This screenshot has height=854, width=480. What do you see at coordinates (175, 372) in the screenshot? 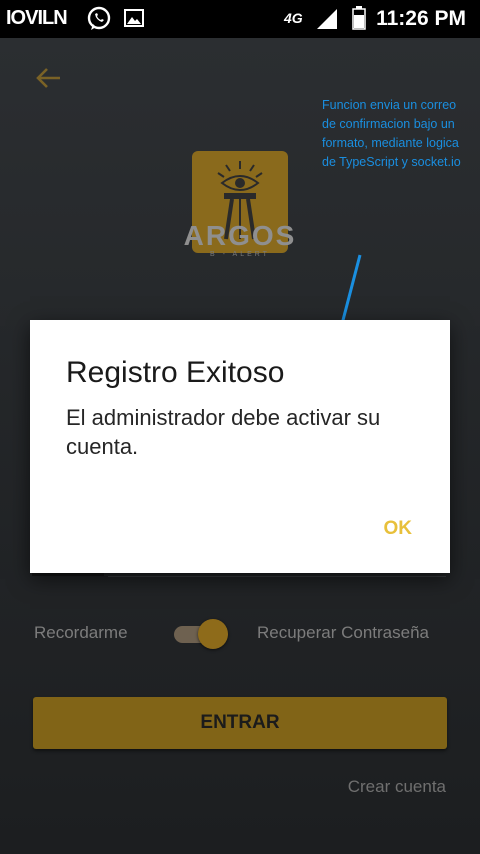
I see `dialog-title: Registro Exitoso` at bounding box center [175, 372].